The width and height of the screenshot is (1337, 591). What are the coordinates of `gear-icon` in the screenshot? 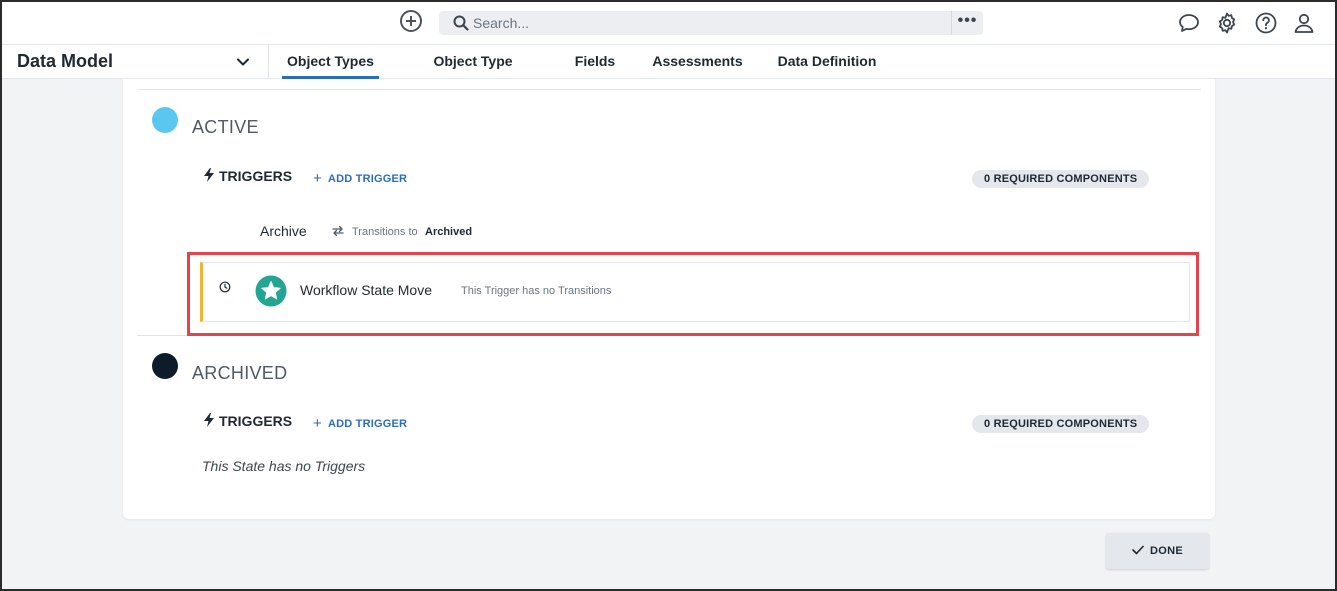 It's located at (1227, 23).